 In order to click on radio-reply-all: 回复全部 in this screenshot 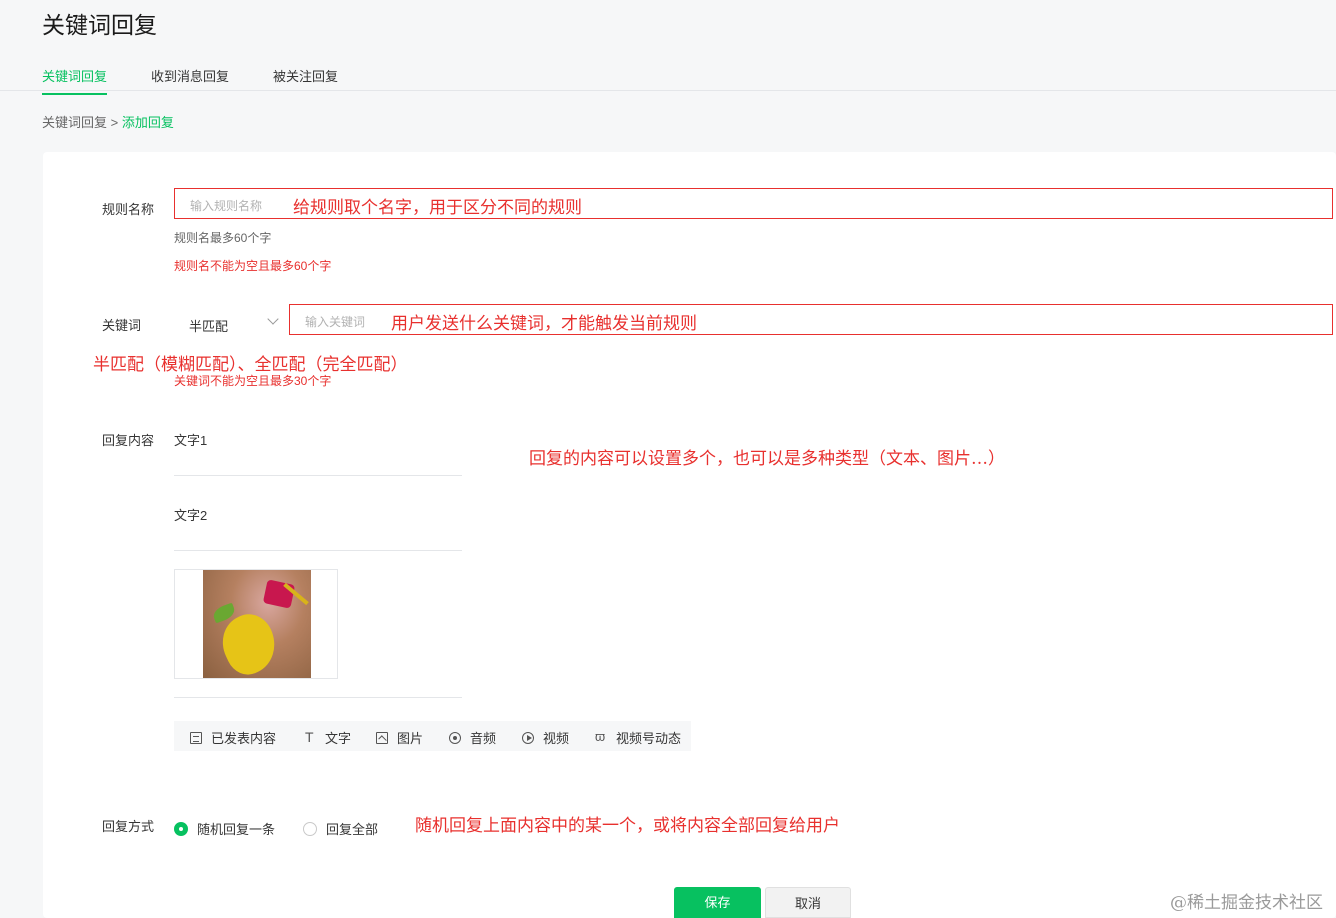, I will do `click(340, 828)`.